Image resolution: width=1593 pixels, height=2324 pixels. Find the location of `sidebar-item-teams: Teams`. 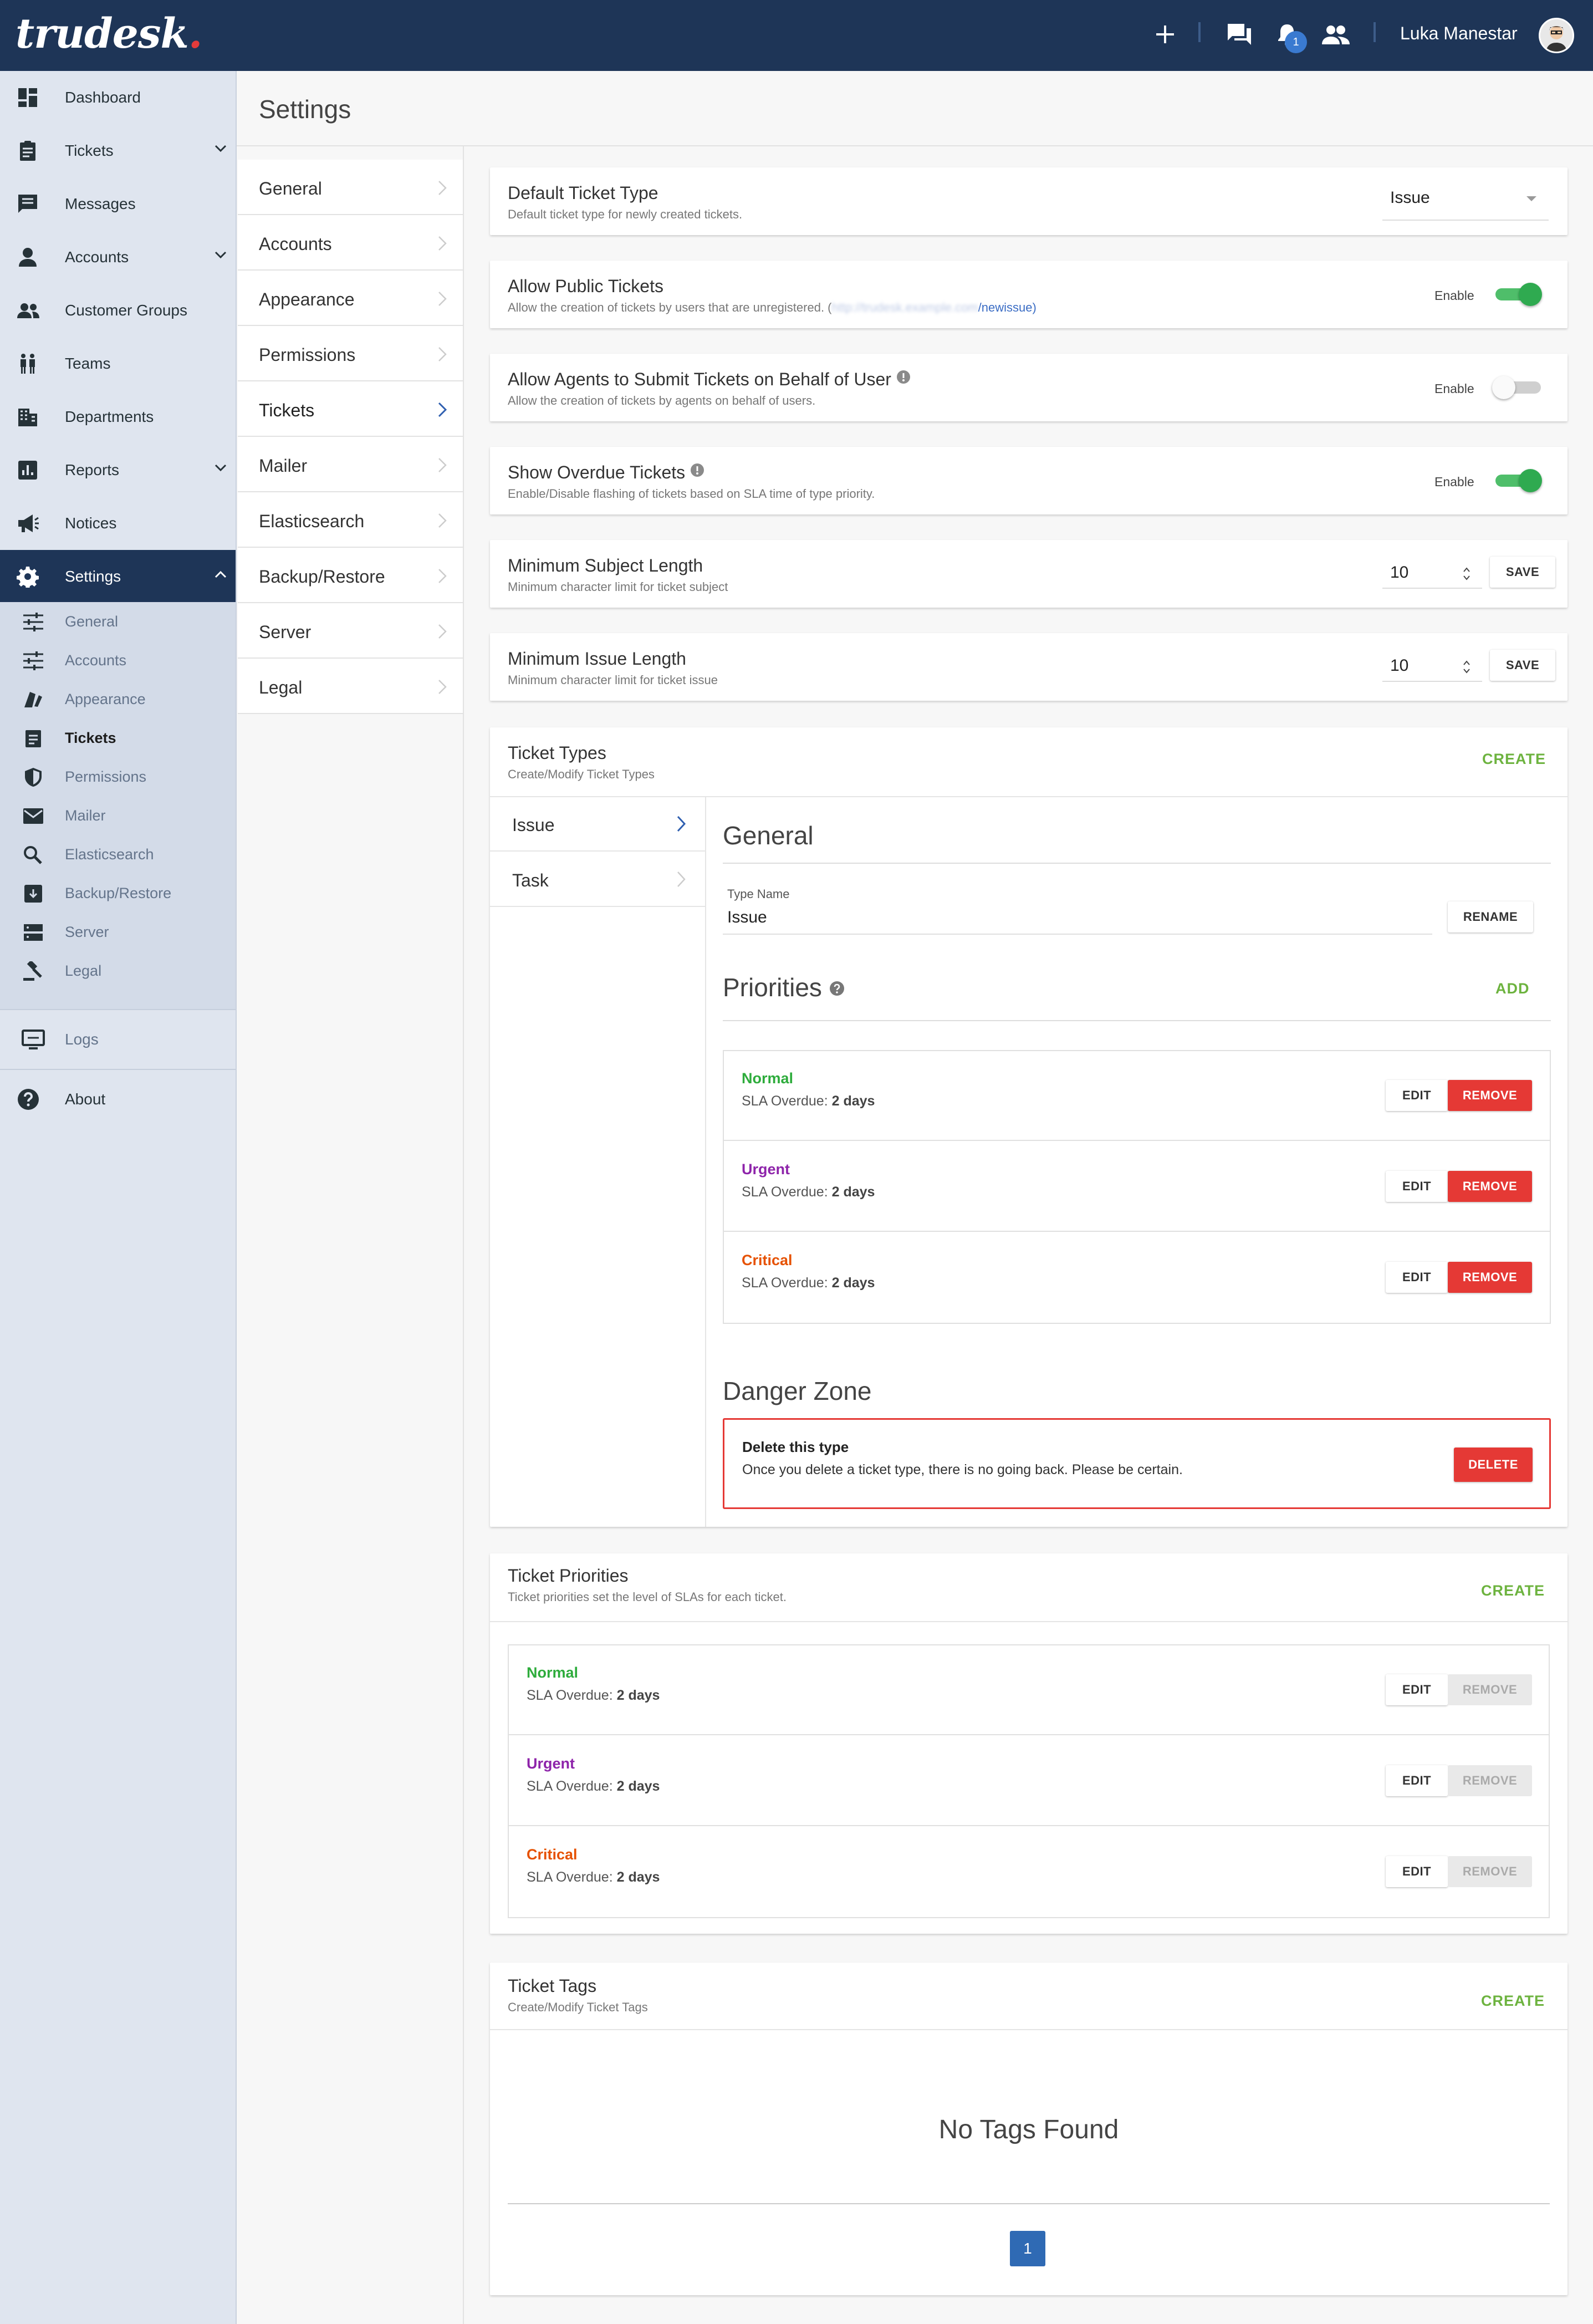

sidebar-item-teams: Teams is located at coordinates (118, 364).